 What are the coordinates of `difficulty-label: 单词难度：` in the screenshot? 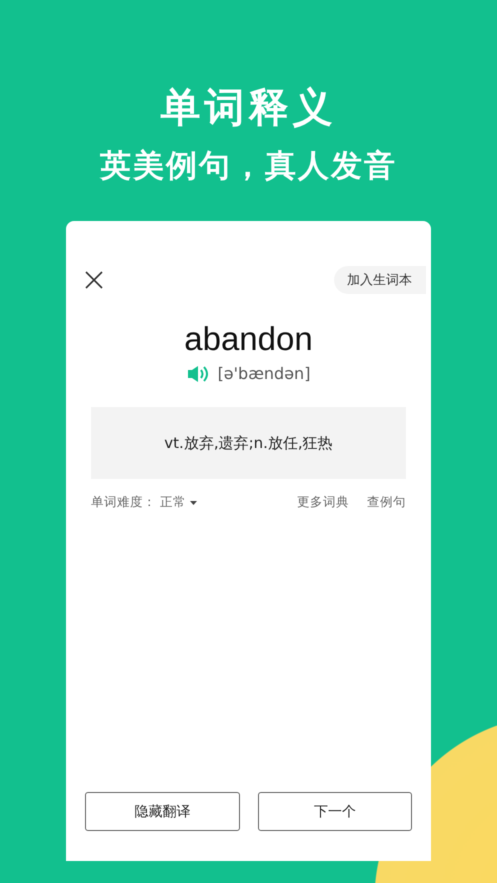 It's located at (123, 502).